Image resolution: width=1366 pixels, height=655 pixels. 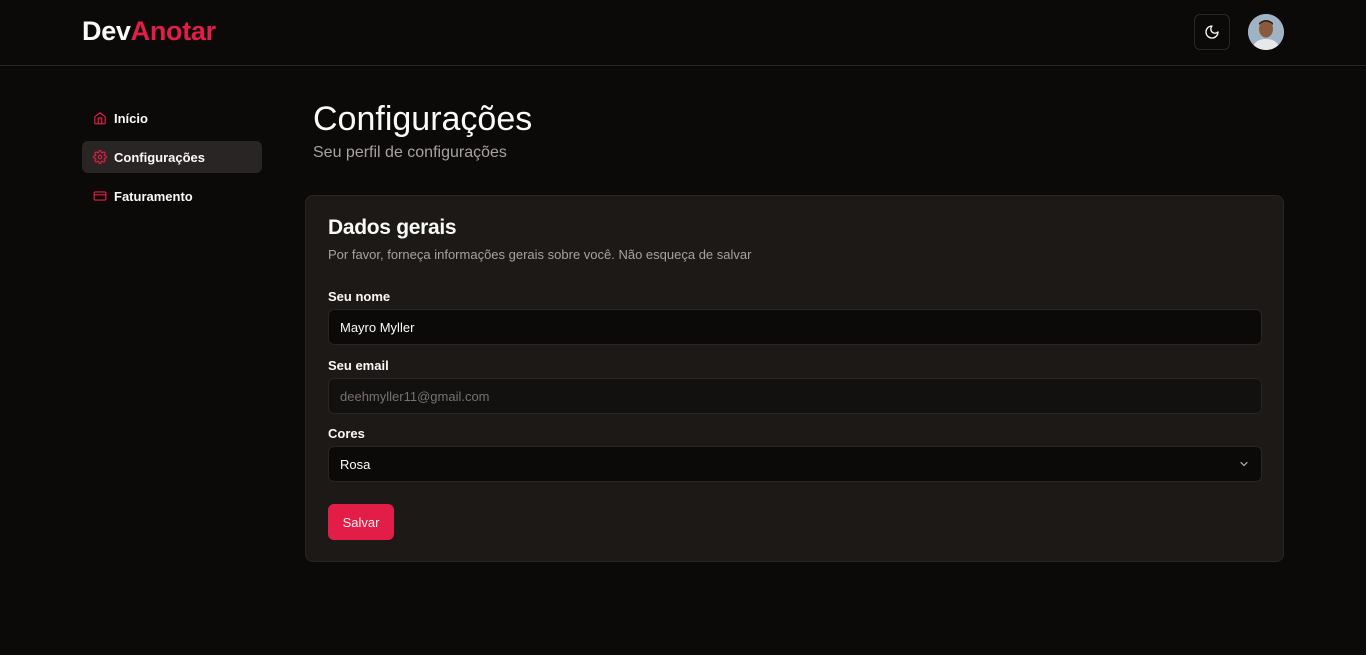 What do you see at coordinates (346, 433) in the screenshot?
I see `color-label: Cores` at bounding box center [346, 433].